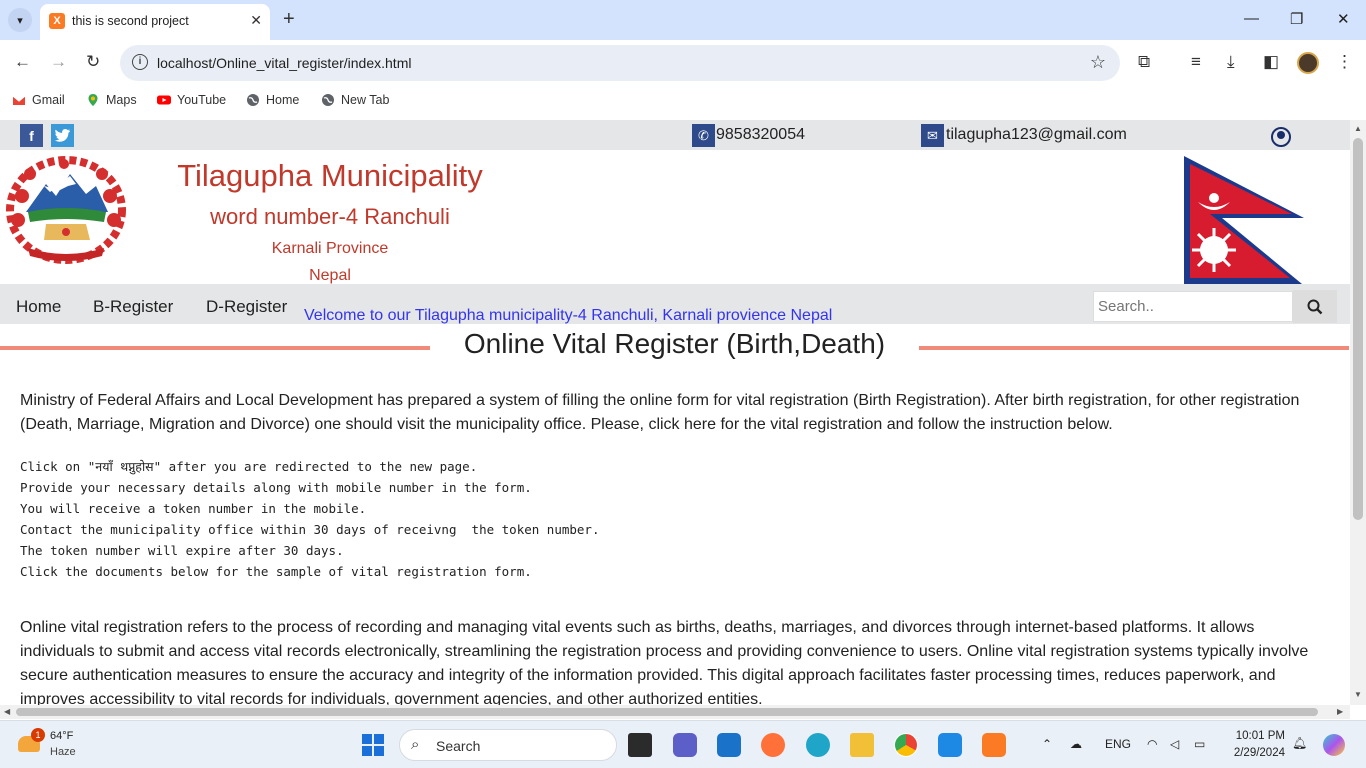 This screenshot has height=768, width=1366. Describe the element at coordinates (1358, 329) in the screenshot. I see `vertical-scroll-thumb` at that location.